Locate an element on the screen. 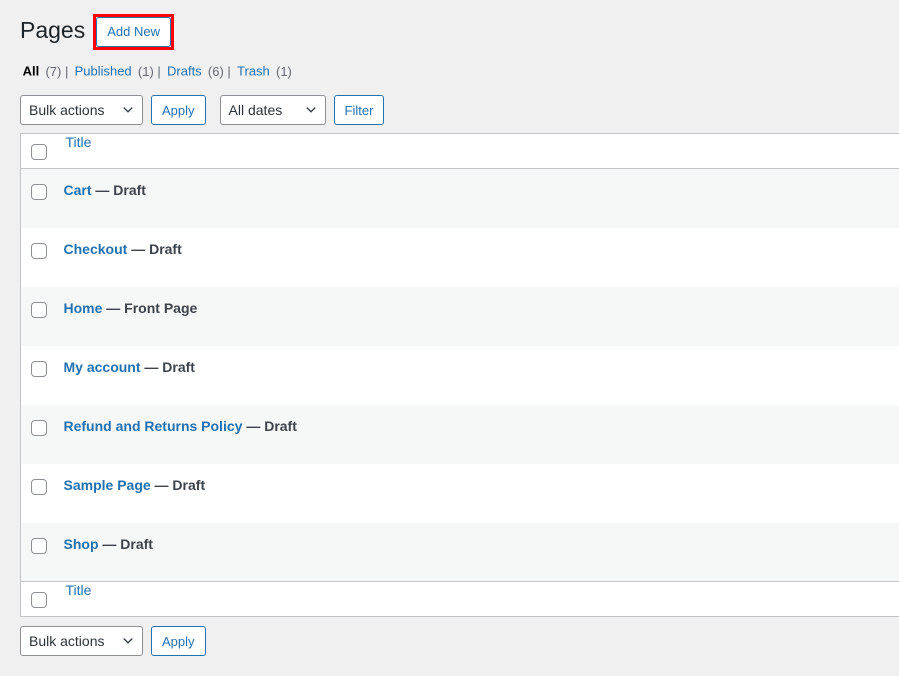 The height and width of the screenshot is (676, 899). row-title-cell: Cart — Draft is located at coordinates (264, 198).